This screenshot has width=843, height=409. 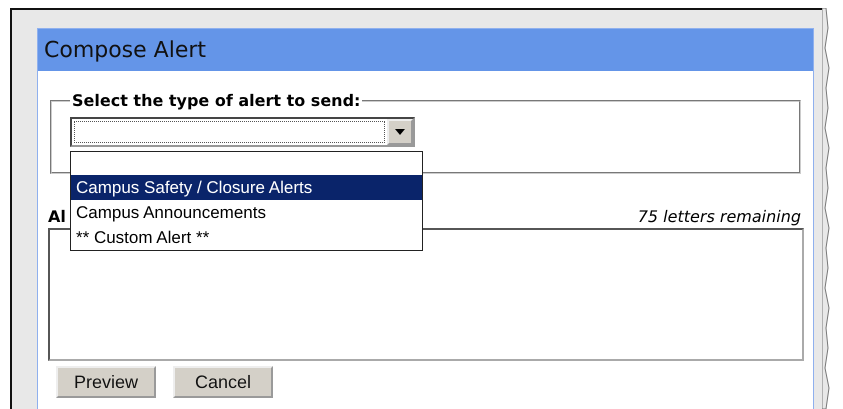 I want to click on letters-remaining: 75 letters remaining, so click(x=719, y=216).